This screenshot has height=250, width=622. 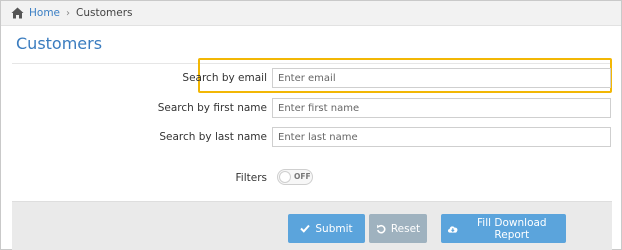 I want to click on first-name-search-input, so click(x=441, y=108).